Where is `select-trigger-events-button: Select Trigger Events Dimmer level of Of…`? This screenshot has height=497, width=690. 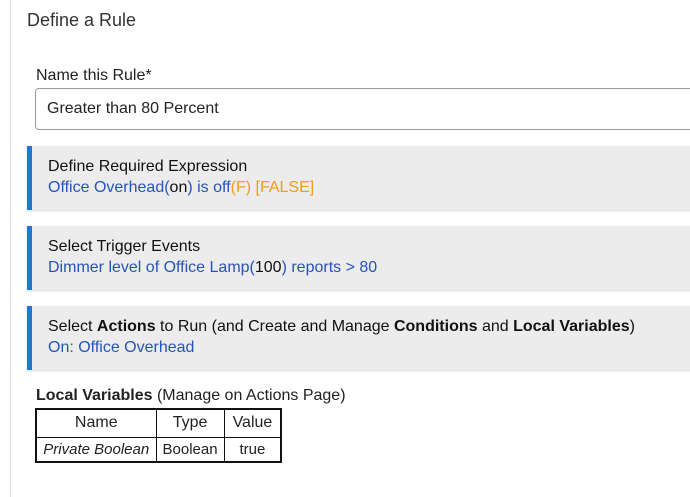 select-trigger-events-button: Select Trigger Events Dimmer level of Of… is located at coordinates (358, 258).